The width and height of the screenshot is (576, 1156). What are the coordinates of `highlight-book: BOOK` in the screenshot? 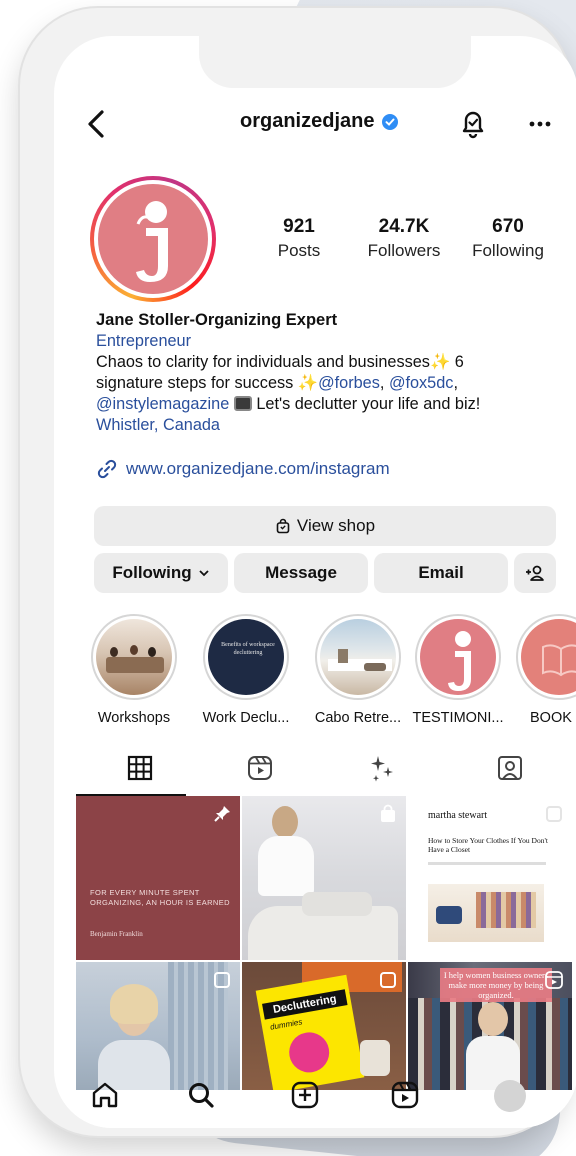 It's located at (546, 670).